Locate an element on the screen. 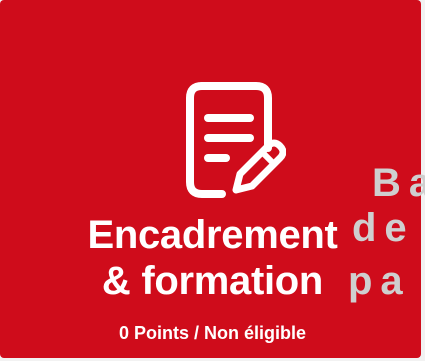 The image size is (425, 361). overlay-text-line-3: pa is located at coordinates (379, 281).